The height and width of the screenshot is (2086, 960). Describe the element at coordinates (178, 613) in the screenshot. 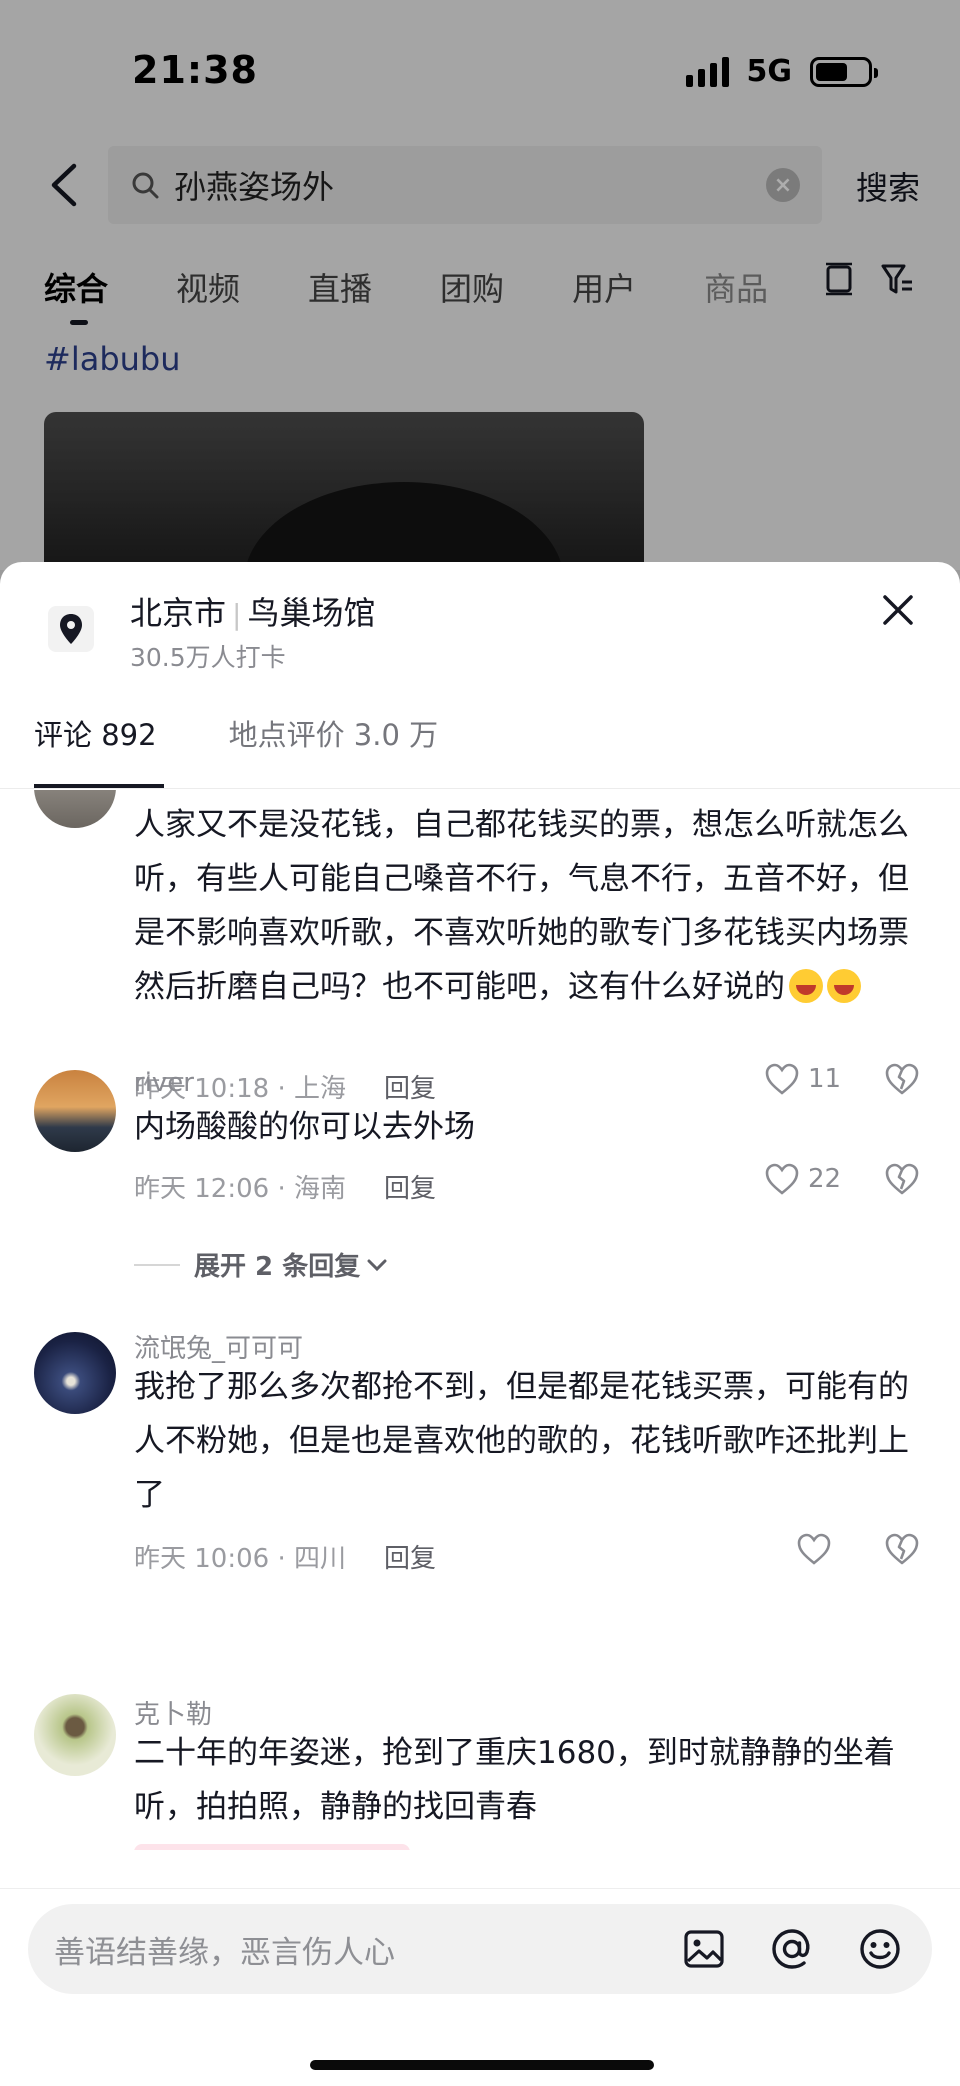

I see `location-city: 北京市` at that location.